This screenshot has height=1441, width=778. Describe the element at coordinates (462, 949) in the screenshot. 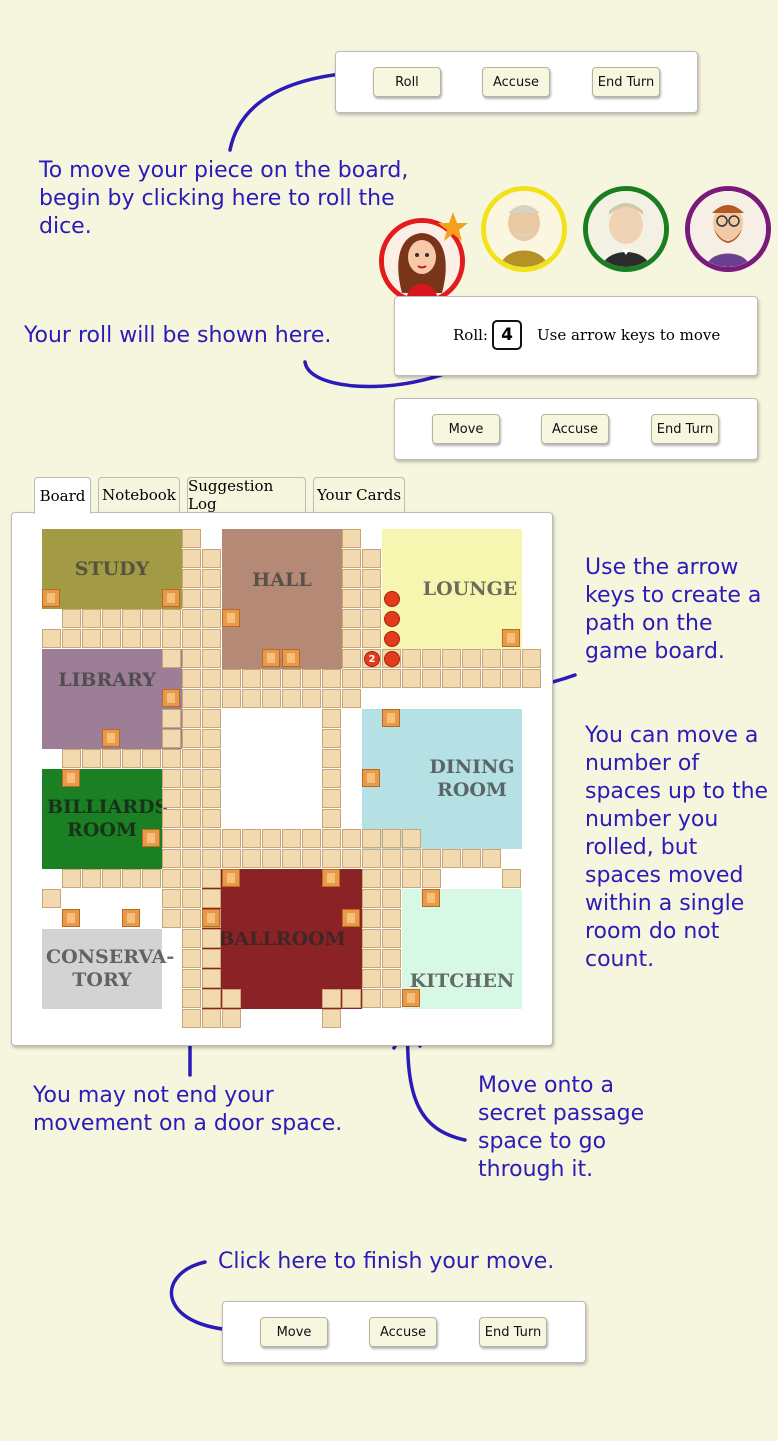

I see `room-kitchen: KITCHEN` at that location.